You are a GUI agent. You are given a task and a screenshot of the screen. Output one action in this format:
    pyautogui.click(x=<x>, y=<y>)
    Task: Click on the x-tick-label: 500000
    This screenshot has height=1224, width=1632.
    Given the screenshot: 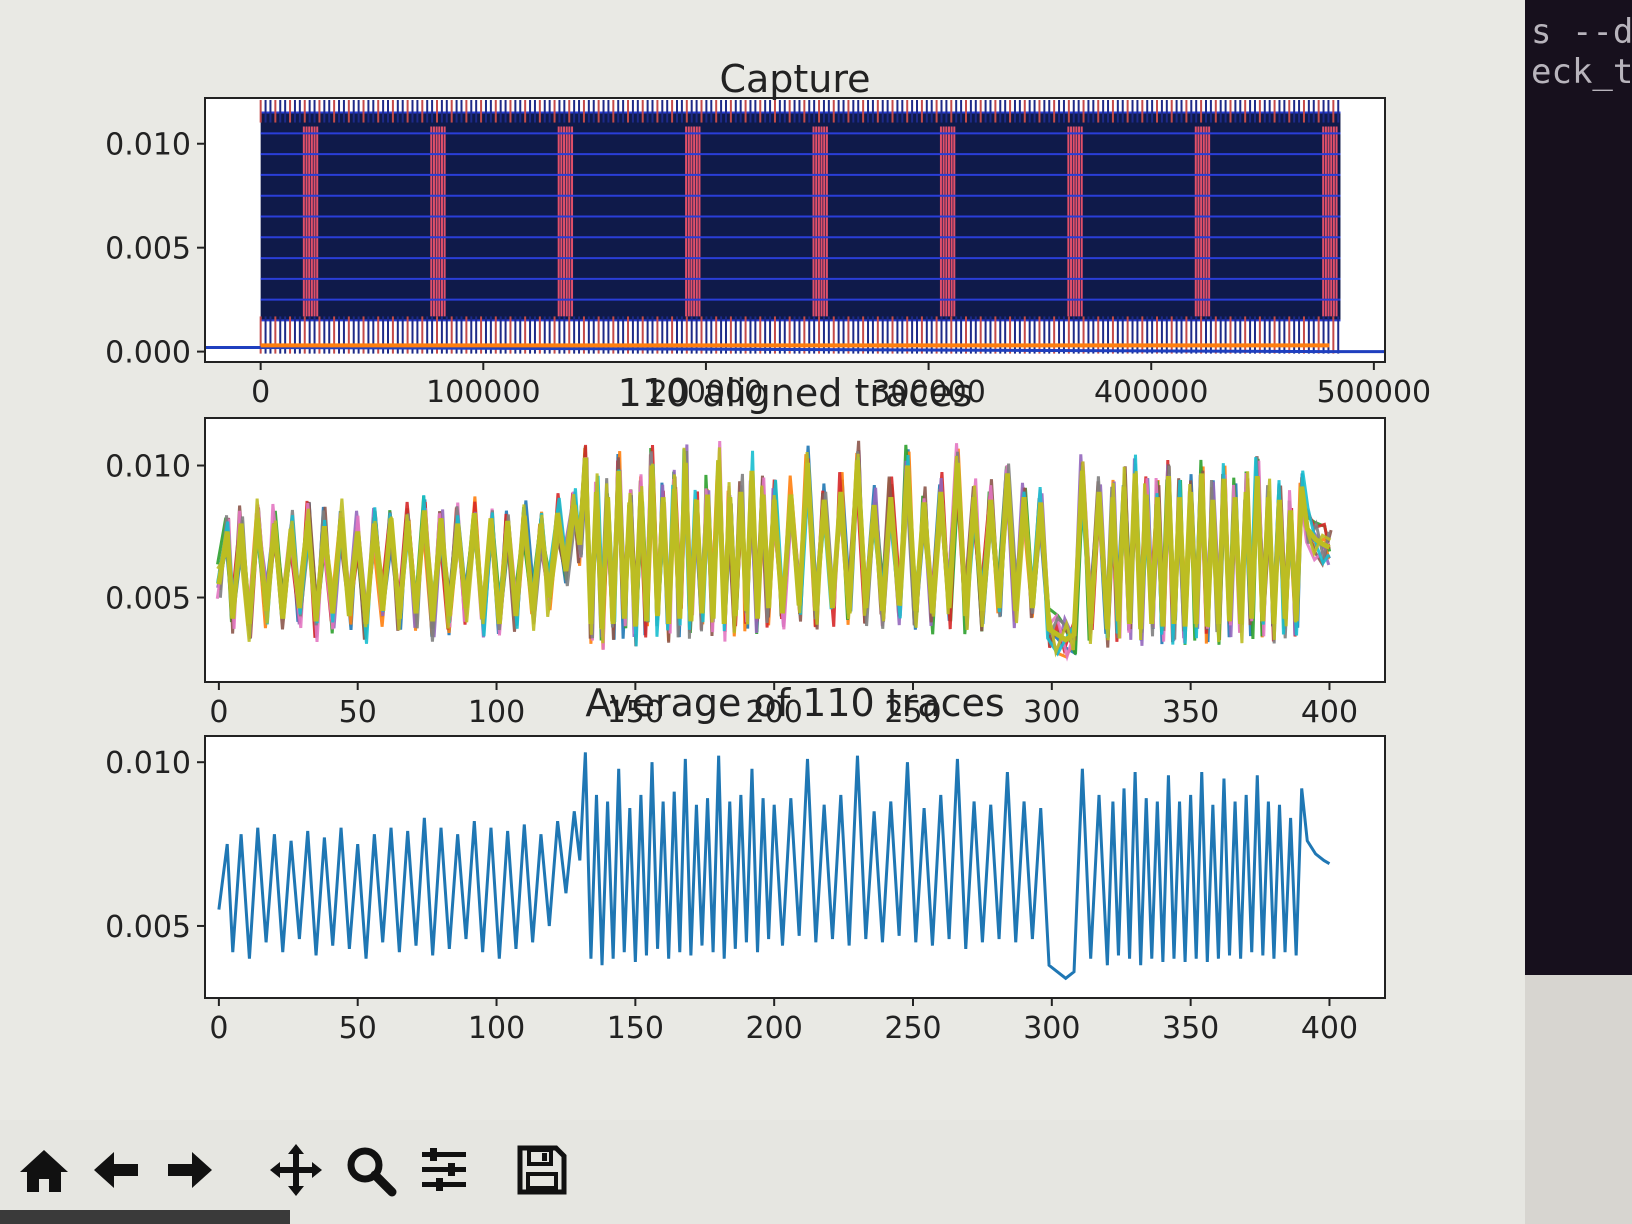 What is the action you would take?
    pyautogui.click(x=1374, y=392)
    